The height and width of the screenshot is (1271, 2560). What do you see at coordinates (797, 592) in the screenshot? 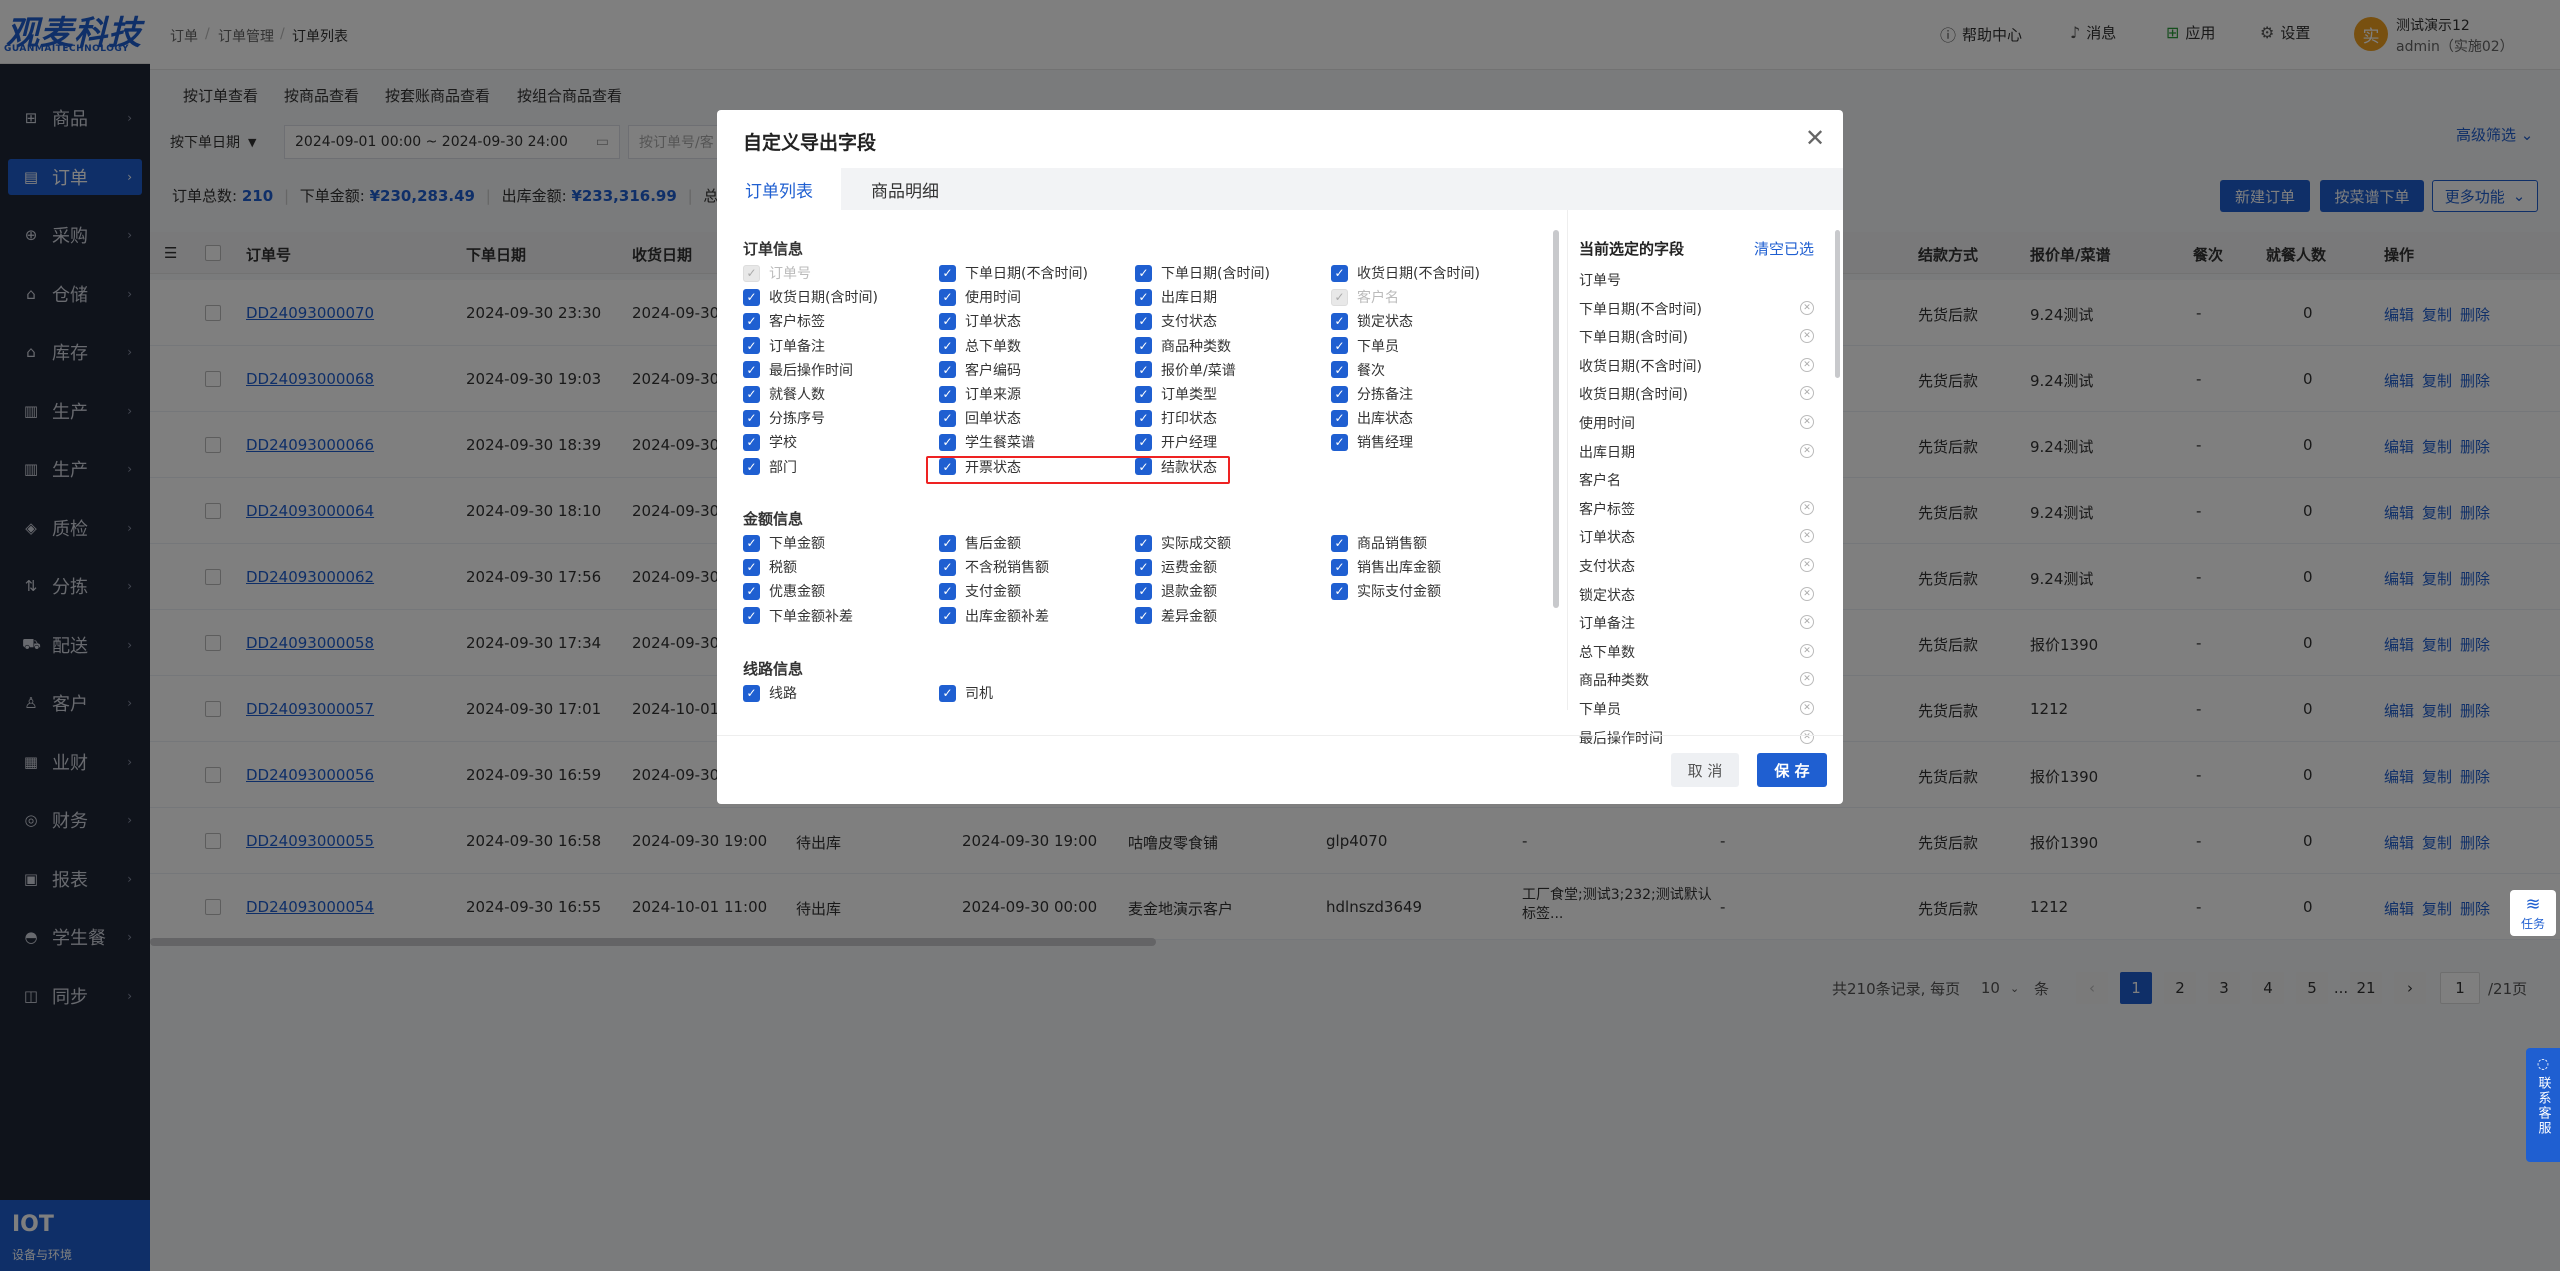
I see `field-label: 优惠金额` at bounding box center [797, 592].